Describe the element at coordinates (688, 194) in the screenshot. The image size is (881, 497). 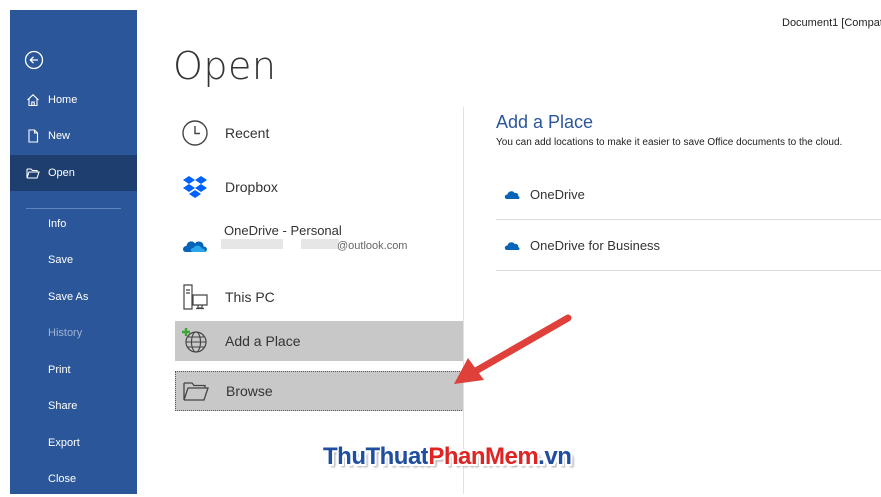
I see `add-place-onedrive: OneDrive` at that location.